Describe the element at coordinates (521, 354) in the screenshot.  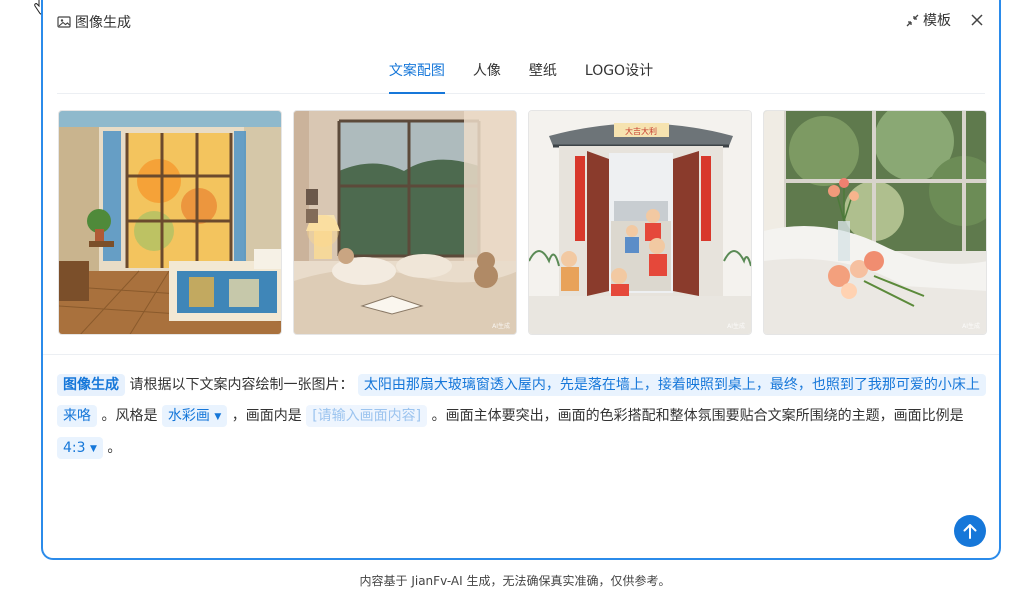
I see `section-divider` at that location.